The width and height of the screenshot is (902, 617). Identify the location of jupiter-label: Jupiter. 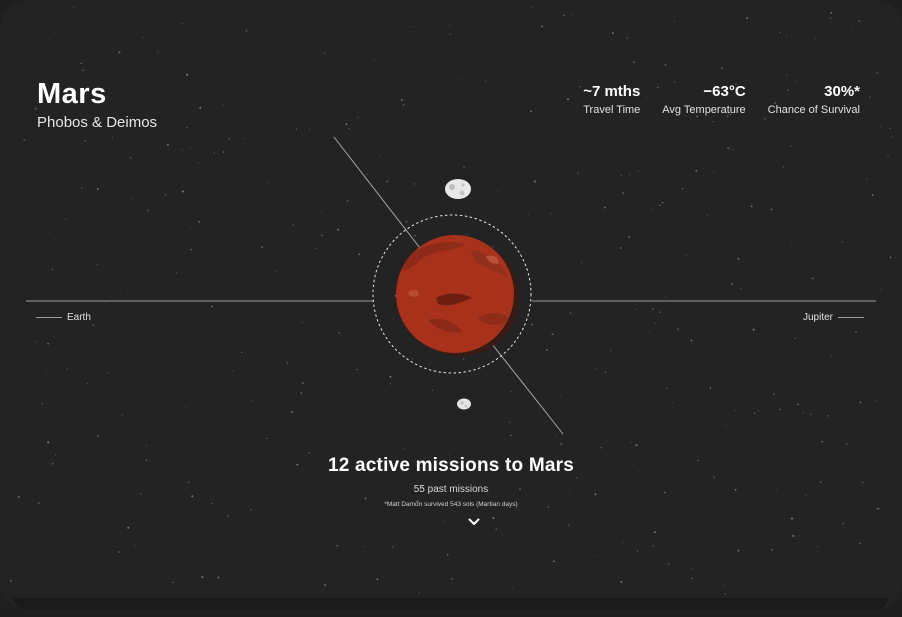
(817, 317).